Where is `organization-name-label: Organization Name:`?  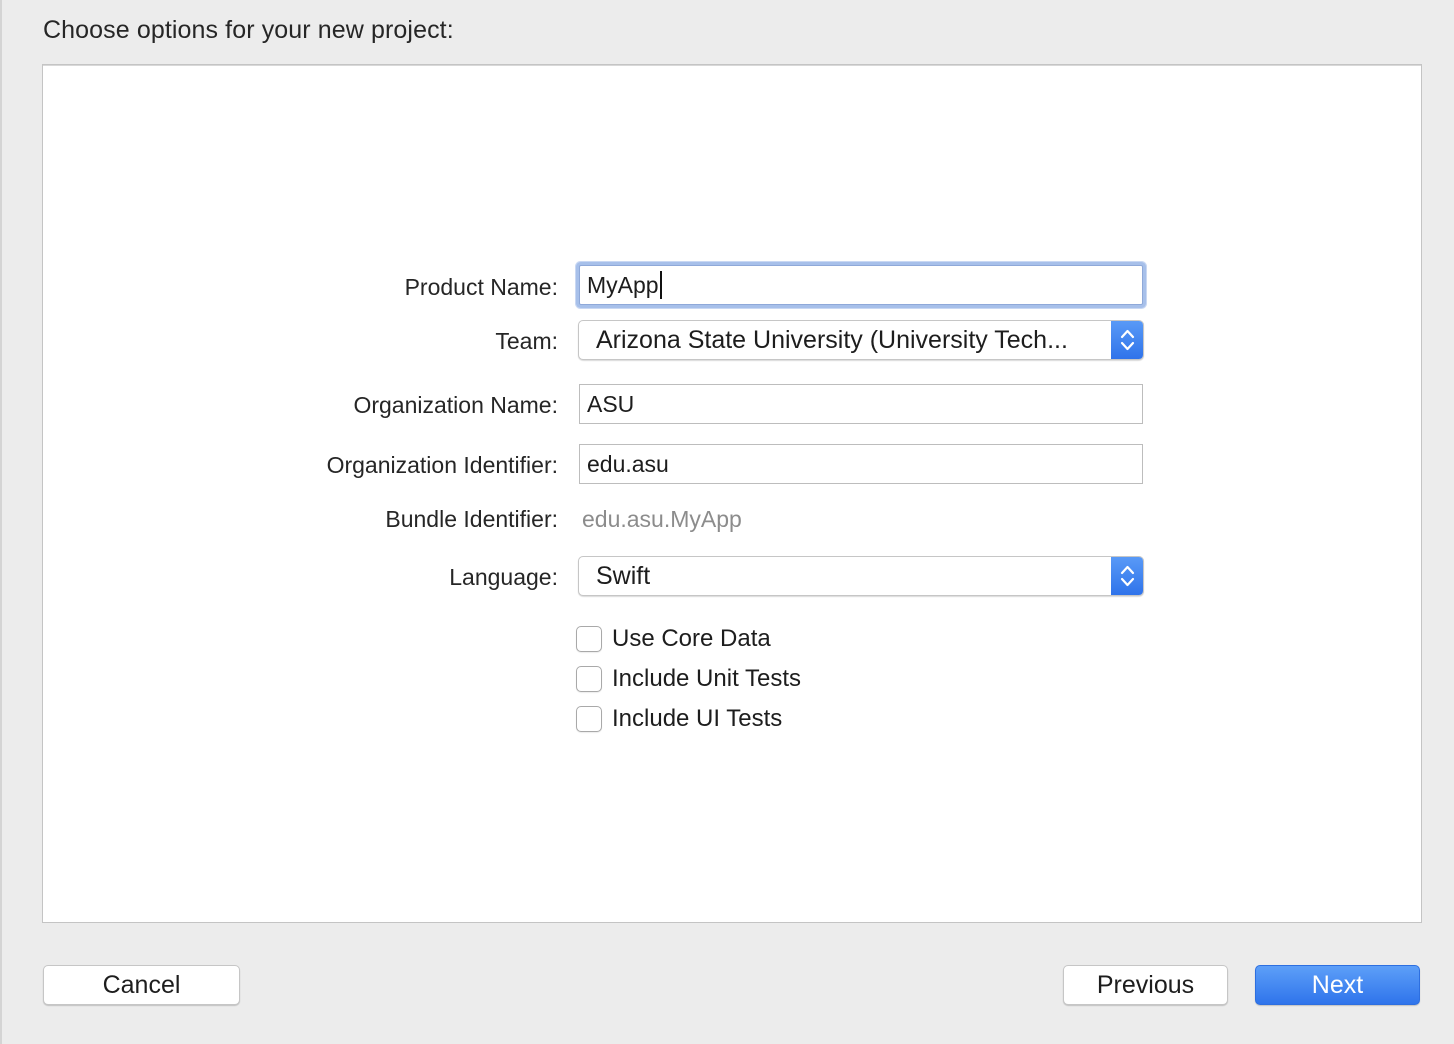
organization-name-label: Organization Name: is located at coordinates (455, 405).